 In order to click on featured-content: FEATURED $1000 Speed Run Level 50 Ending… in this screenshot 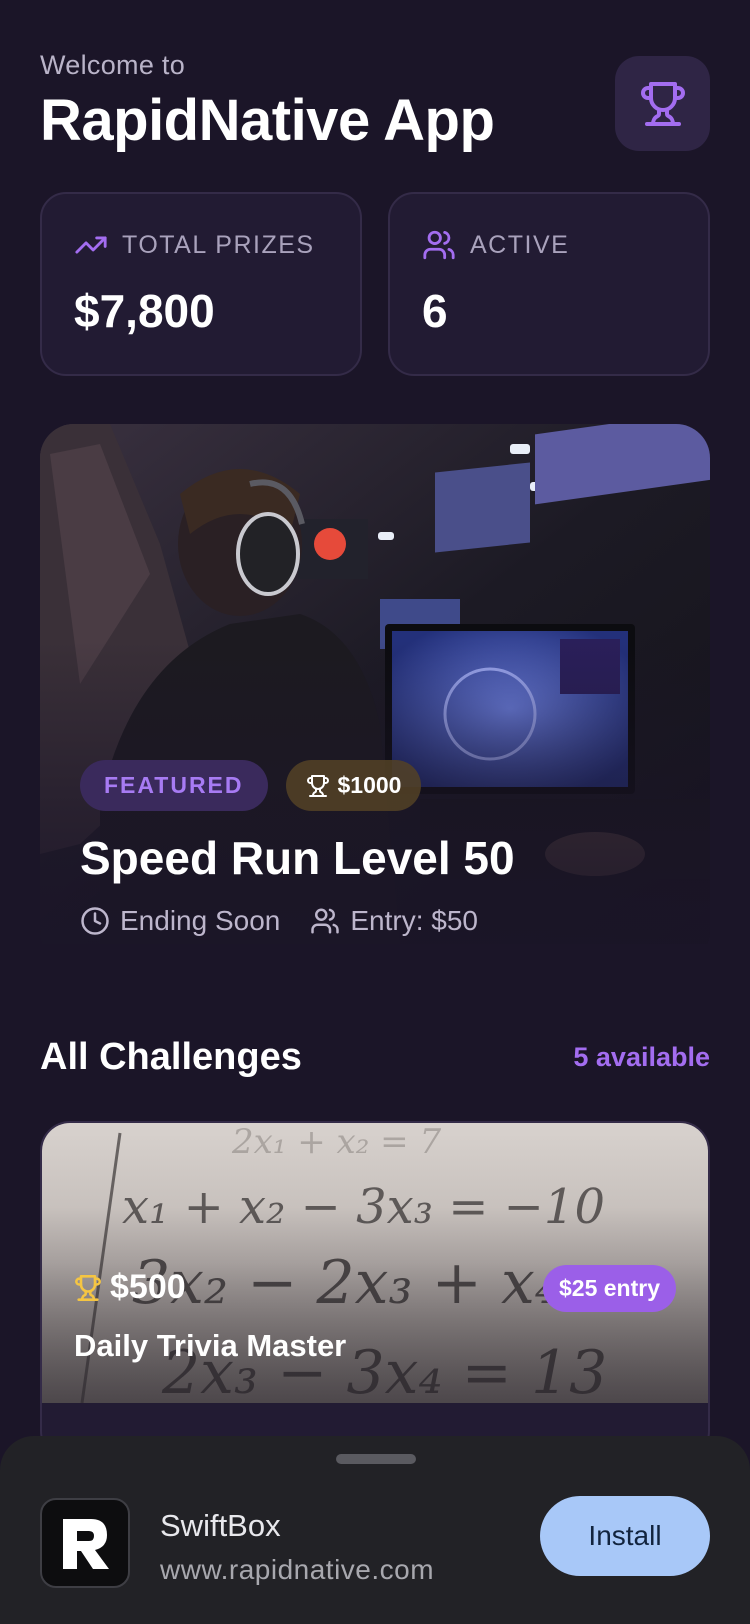, I will do `click(380, 848)`.